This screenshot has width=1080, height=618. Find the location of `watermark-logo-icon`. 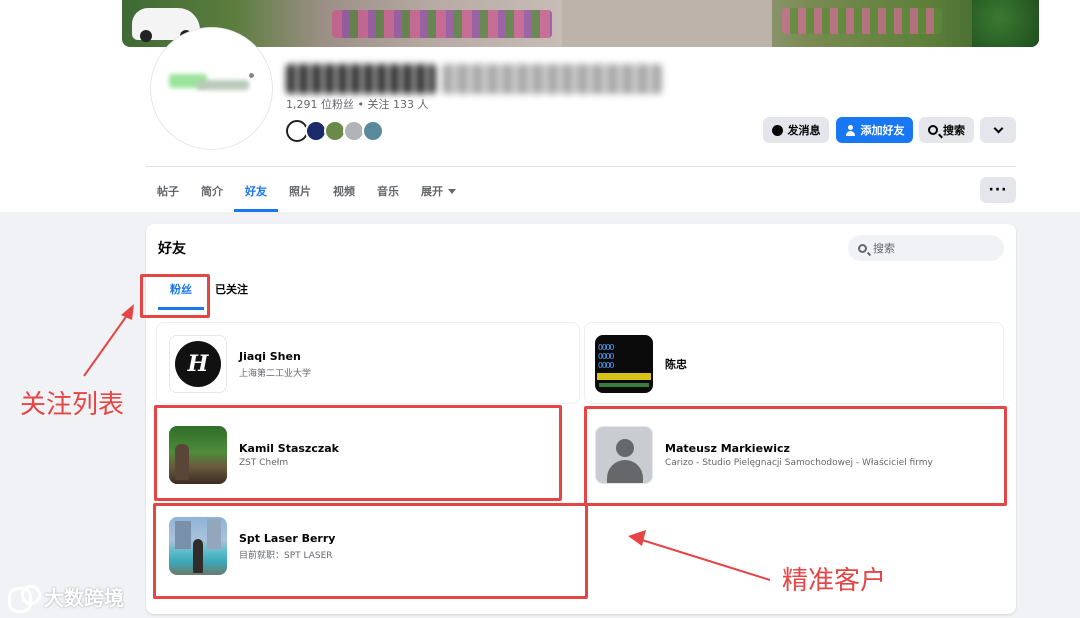

watermark-logo-icon is located at coordinates (24, 598).